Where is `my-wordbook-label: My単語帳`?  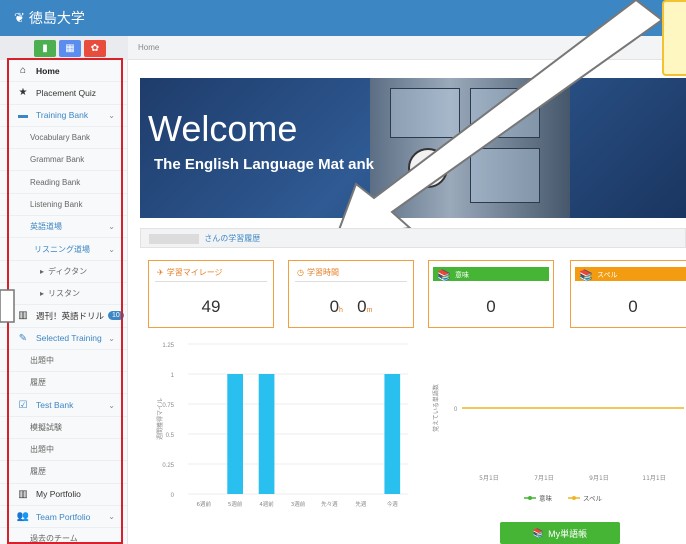
my-wordbook-label: My単語帳 is located at coordinates (568, 533).